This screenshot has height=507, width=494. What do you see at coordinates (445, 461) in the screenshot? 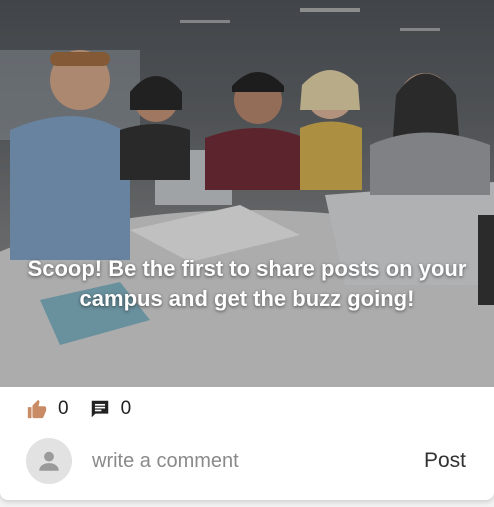
I see `post-button: Post` at bounding box center [445, 461].